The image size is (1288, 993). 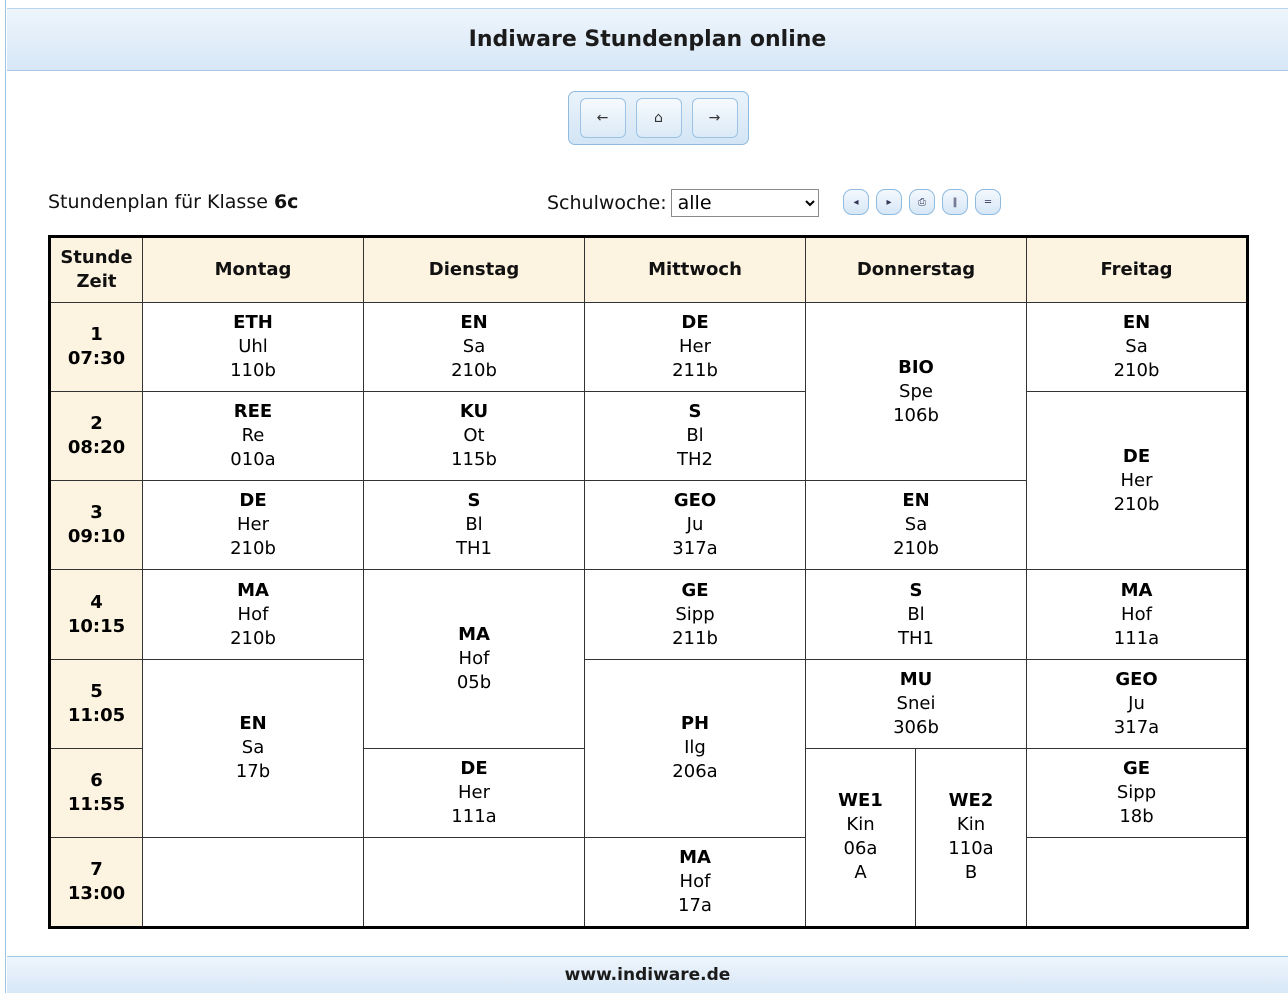 What do you see at coordinates (916, 727) in the screenshot?
I see `lesson-room: 306b` at bounding box center [916, 727].